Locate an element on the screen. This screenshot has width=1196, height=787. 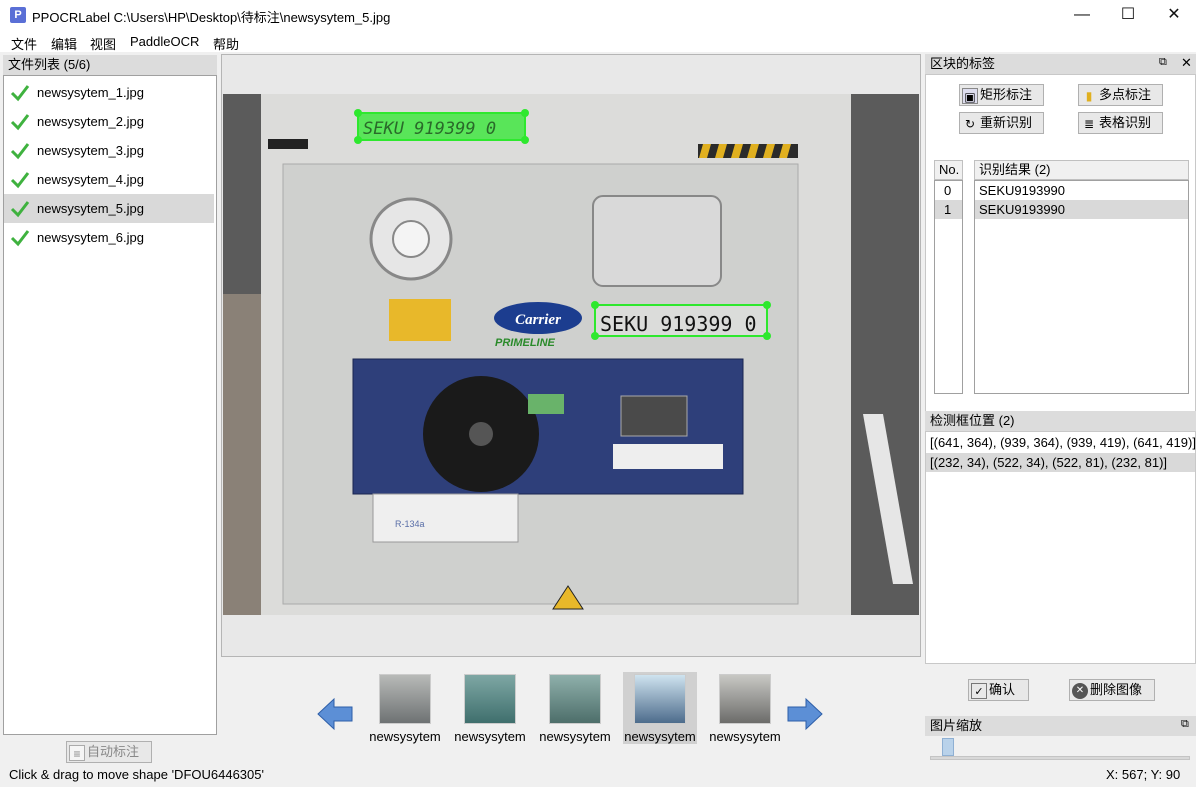
table-icon: ≣ is located at coordinates (1089, 123).